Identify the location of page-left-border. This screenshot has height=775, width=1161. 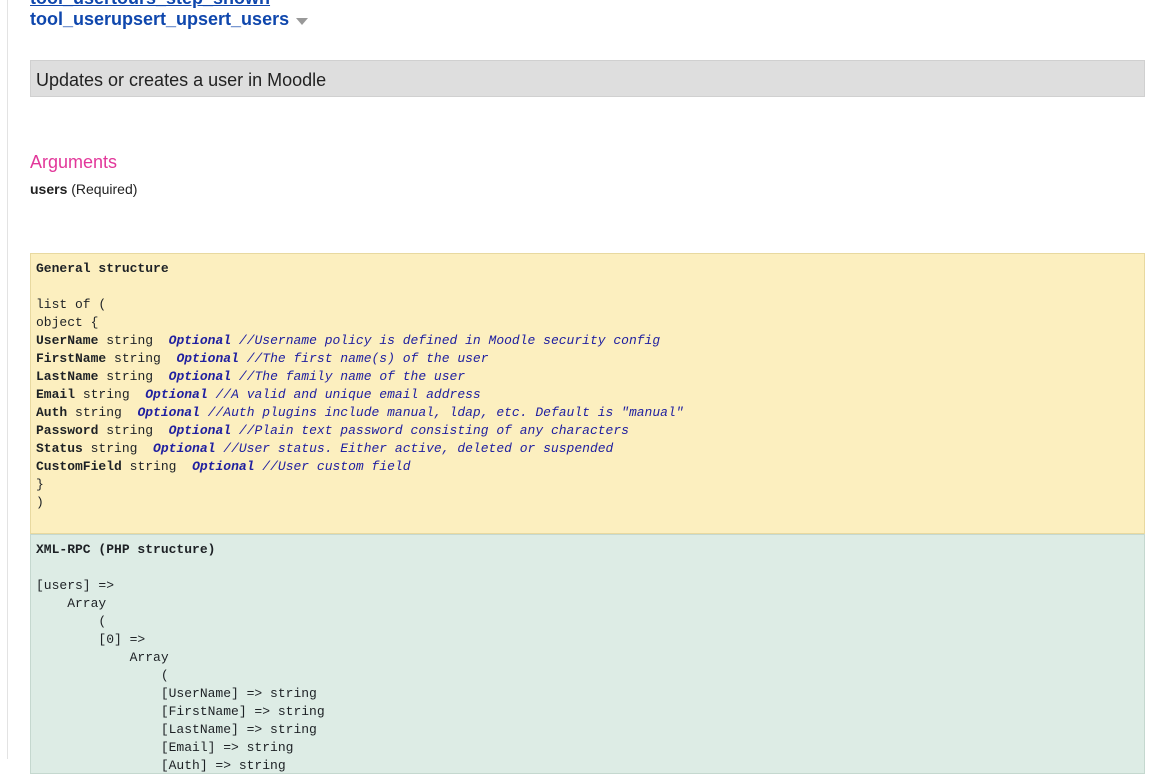
(7, 379).